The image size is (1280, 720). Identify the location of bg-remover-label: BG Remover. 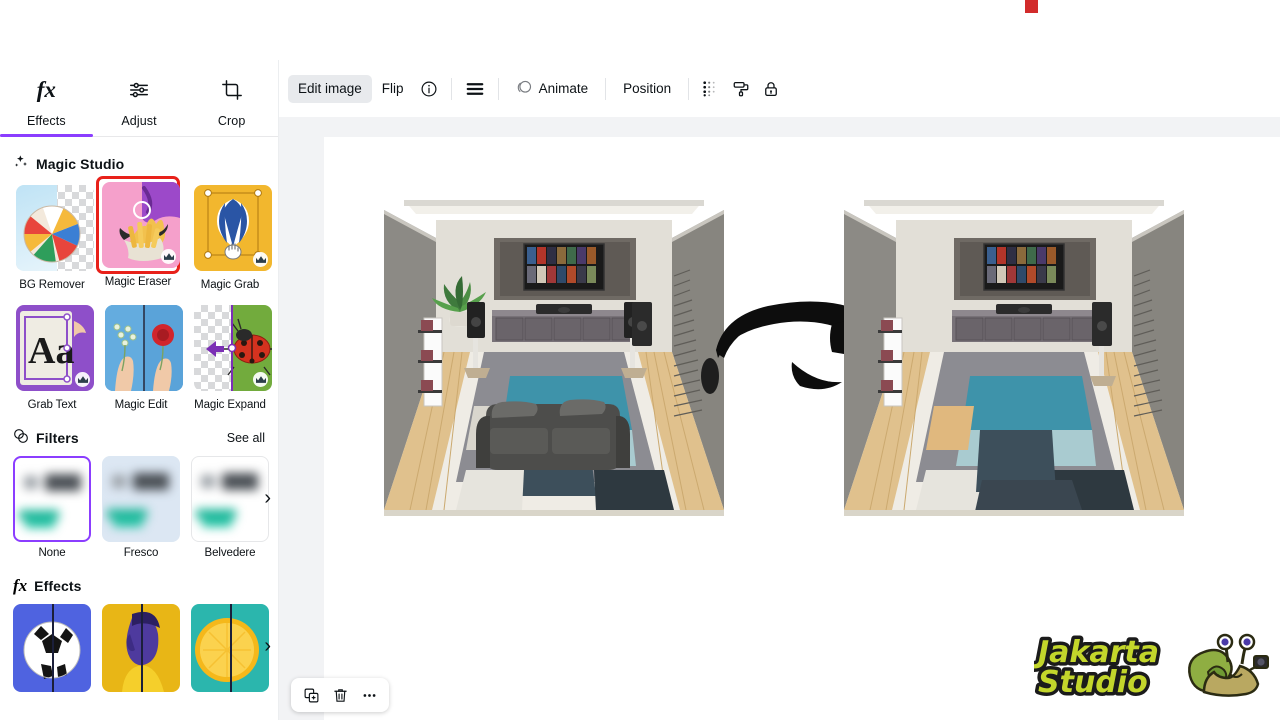
(52, 285).